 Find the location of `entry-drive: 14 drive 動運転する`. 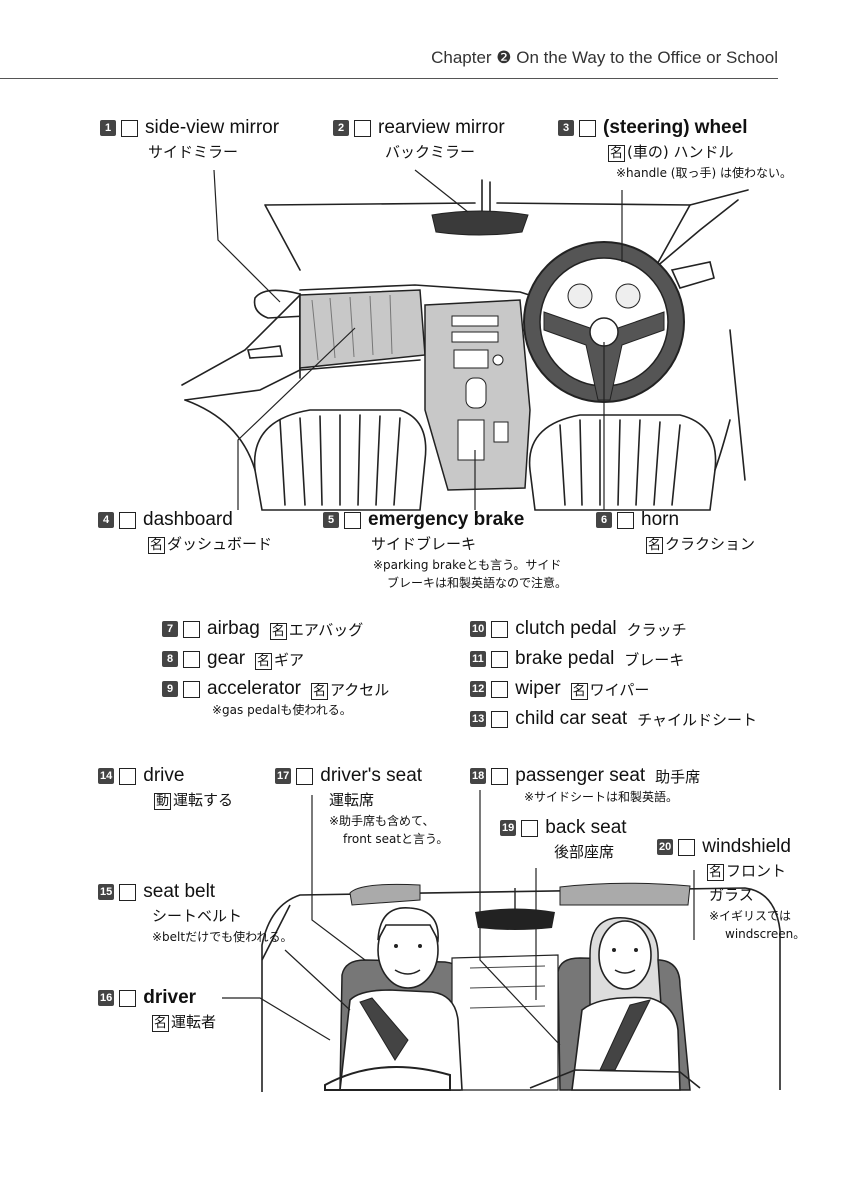

entry-drive: 14 drive 動運転する is located at coordinates (165, 788).